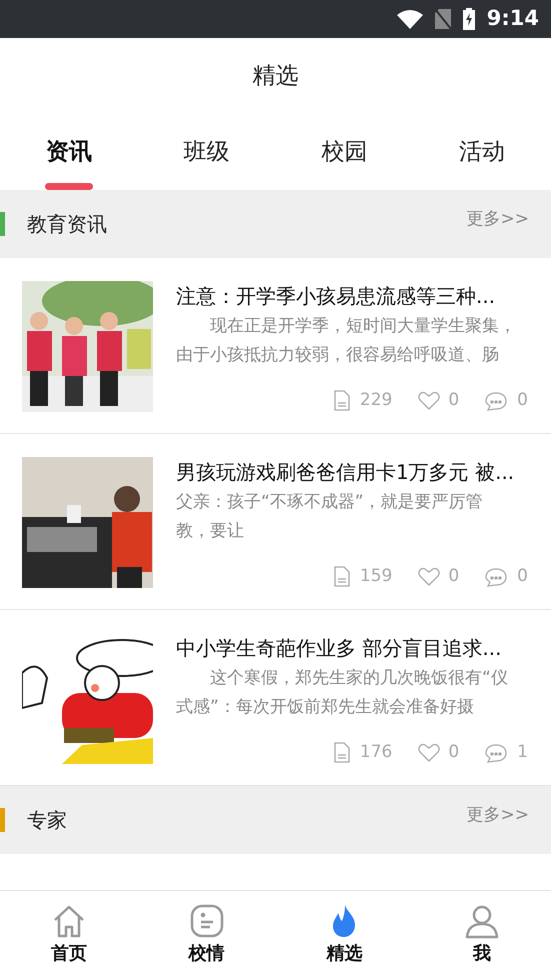  What do you see at coordinates (376, 576) in the screenshot?
I see `view-count: 159` at bounding box center [376, 576].